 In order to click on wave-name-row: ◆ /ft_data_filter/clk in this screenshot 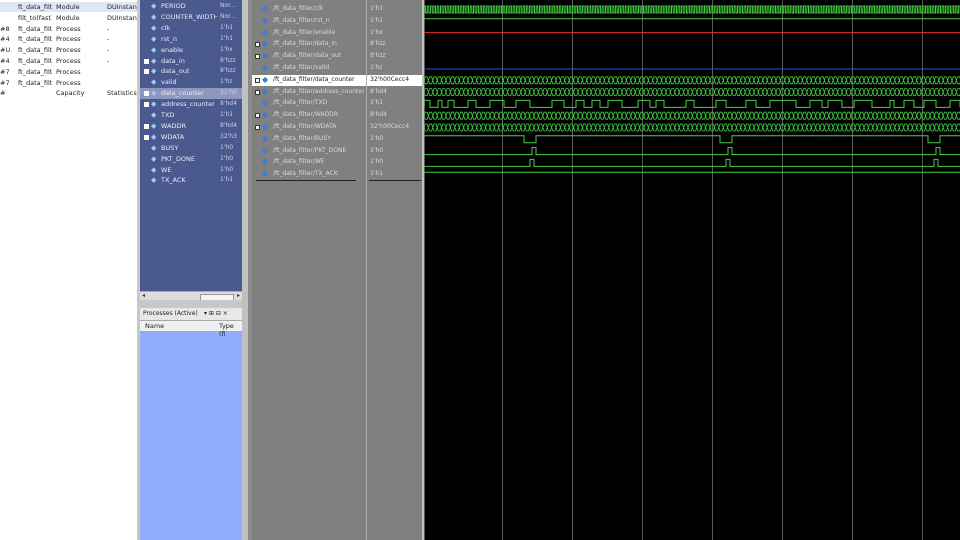, I will do `click(309, 9)`.